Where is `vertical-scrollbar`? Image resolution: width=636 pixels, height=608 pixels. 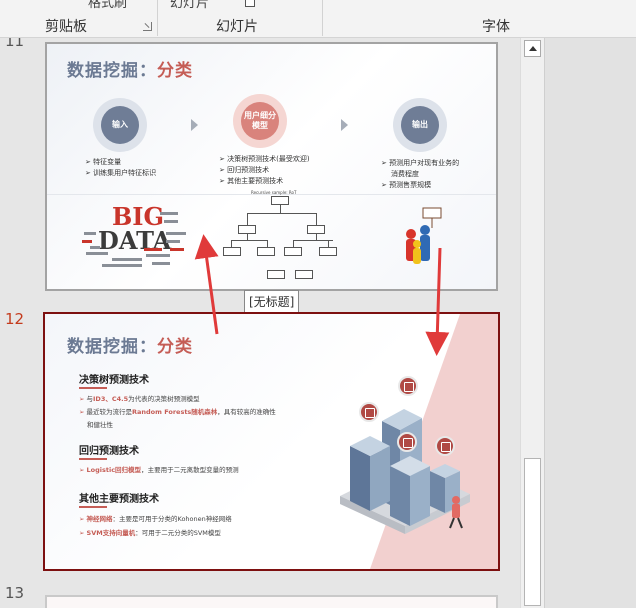 vertical-scrollbar is located at coordinates (532, 323).